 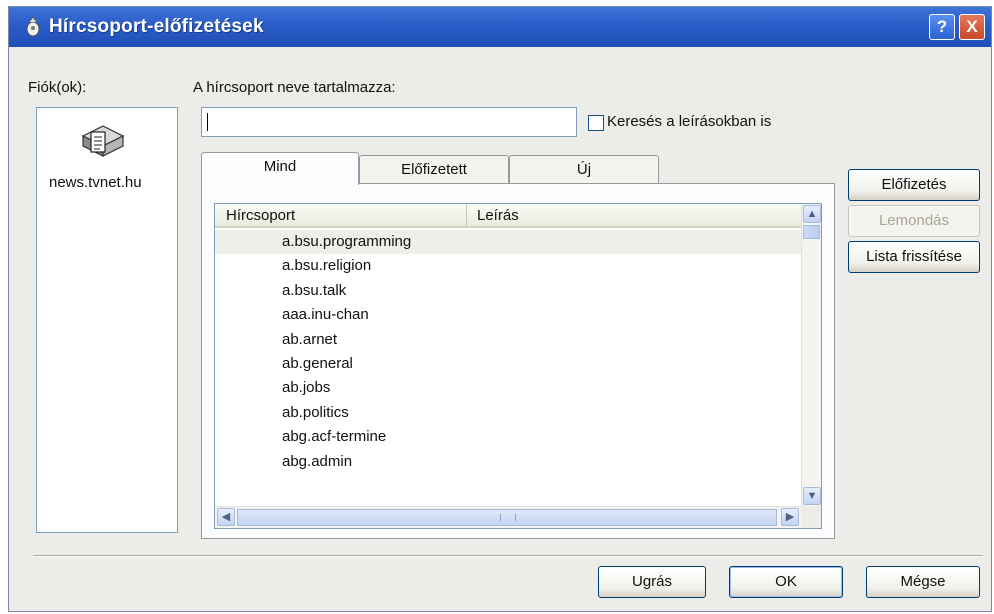 What do you see at coordinates (914, 221) in the screenshot?
I see `unsubscribe-button: Lemondás` at bounding box center [914, 221].